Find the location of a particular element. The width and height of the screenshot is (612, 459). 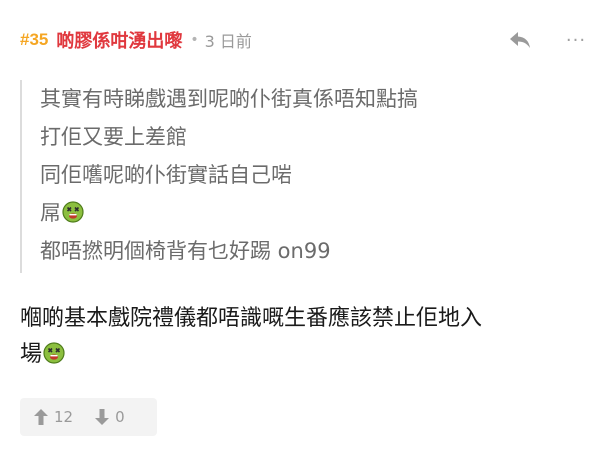

upvote-button: 12 is located at coordinates (53, 417).